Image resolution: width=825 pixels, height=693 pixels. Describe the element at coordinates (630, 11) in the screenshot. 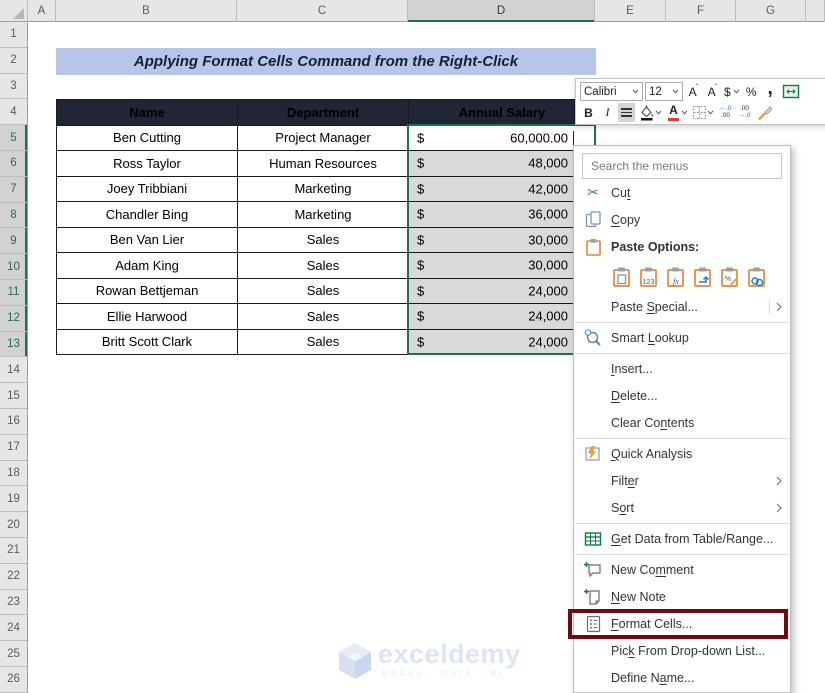

I see `column-header-e: E` at that location.